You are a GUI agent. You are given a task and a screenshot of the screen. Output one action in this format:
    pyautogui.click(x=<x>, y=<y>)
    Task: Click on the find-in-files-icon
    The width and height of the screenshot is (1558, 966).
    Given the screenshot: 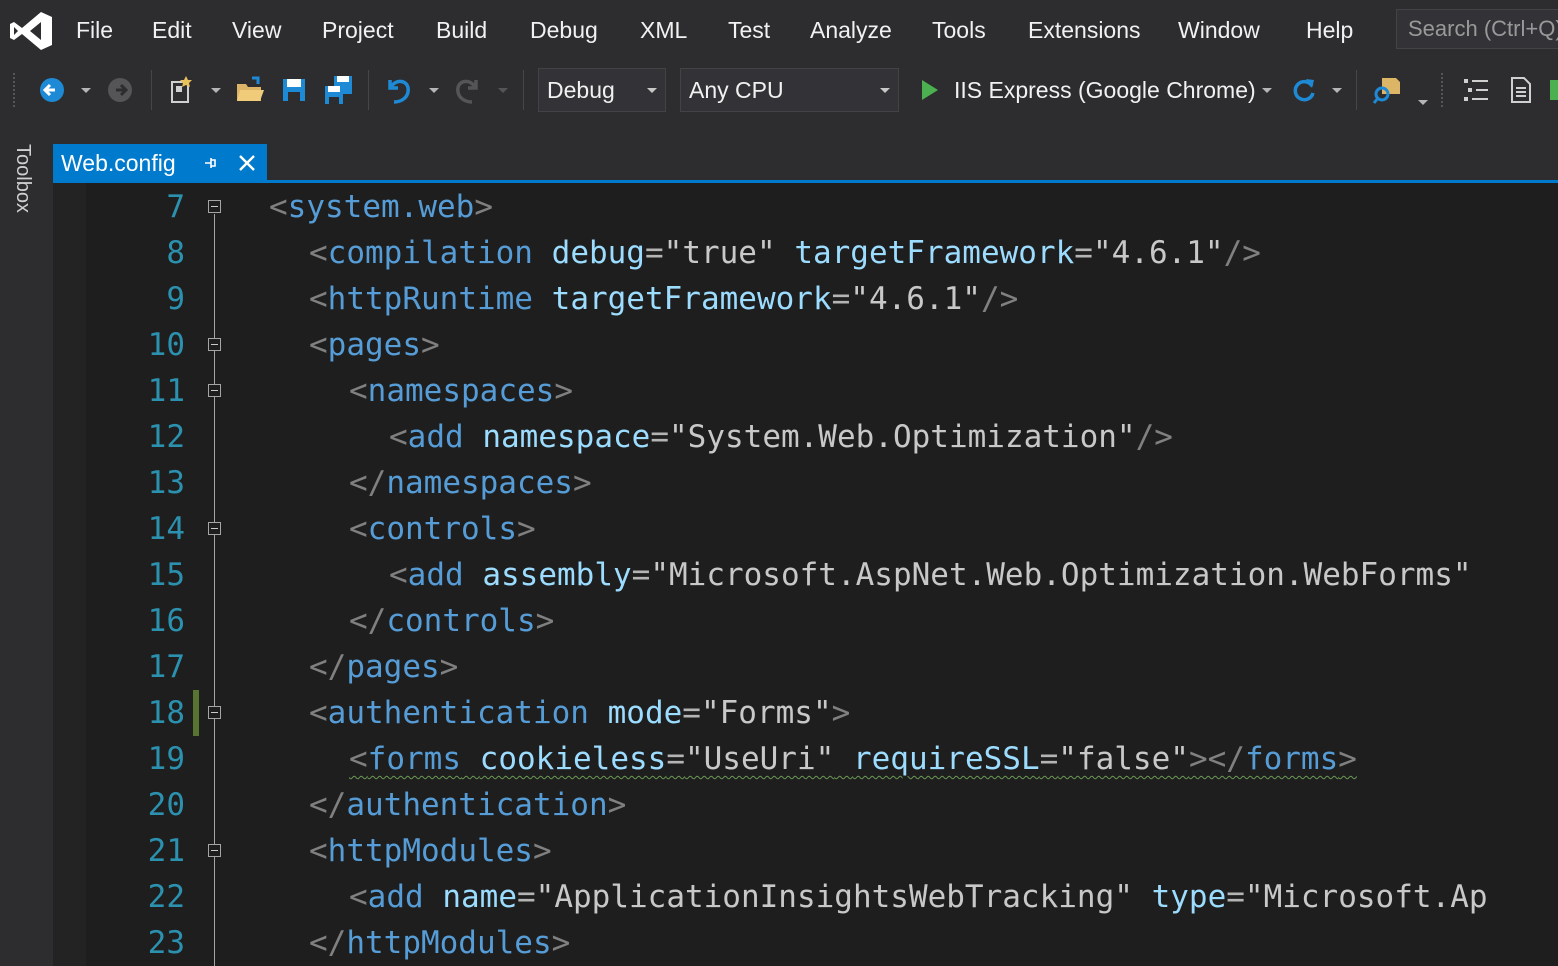 What is the action you would take?
    pyautogui.click(x=1388, y=90)
    